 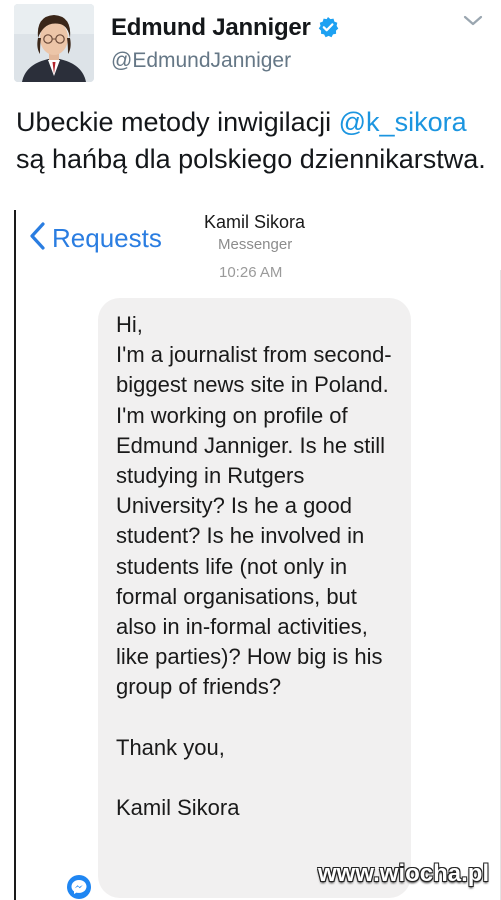 I want to click on contact-subtitle: Messenger, so click(x=255, y=244).